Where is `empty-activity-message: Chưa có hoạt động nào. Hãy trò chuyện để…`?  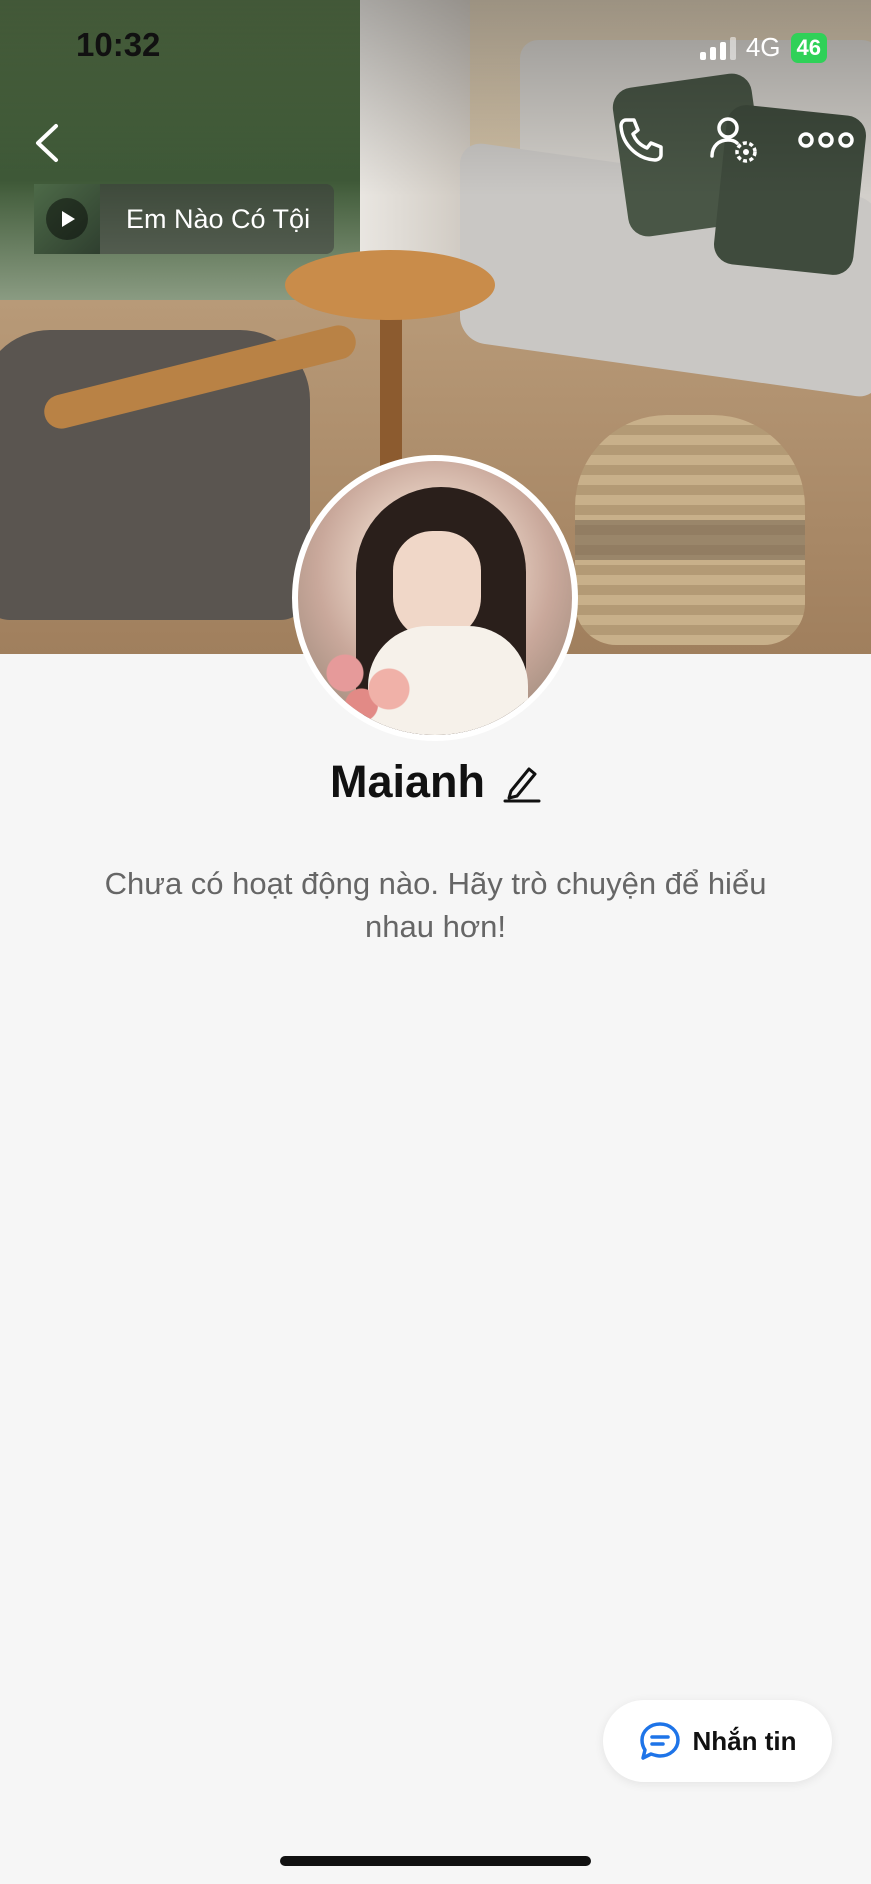 empty-activity-message: Chưa có hoạt động nào. Hãy trò chuyện để… is located at coordinates (435, 905).